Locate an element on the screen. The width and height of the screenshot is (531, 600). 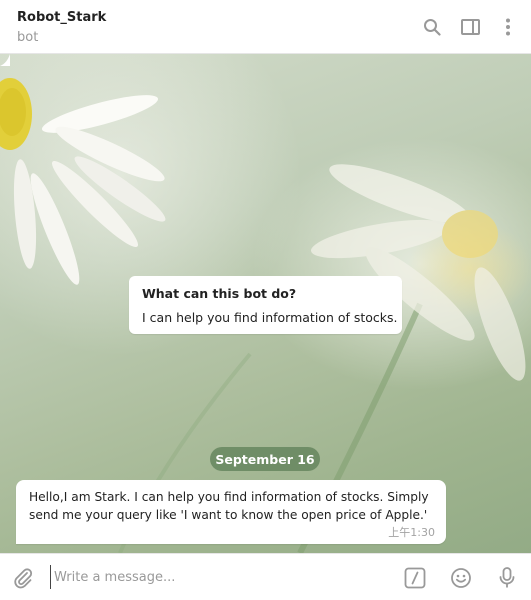
message-input is located at coordinates (215, 577).